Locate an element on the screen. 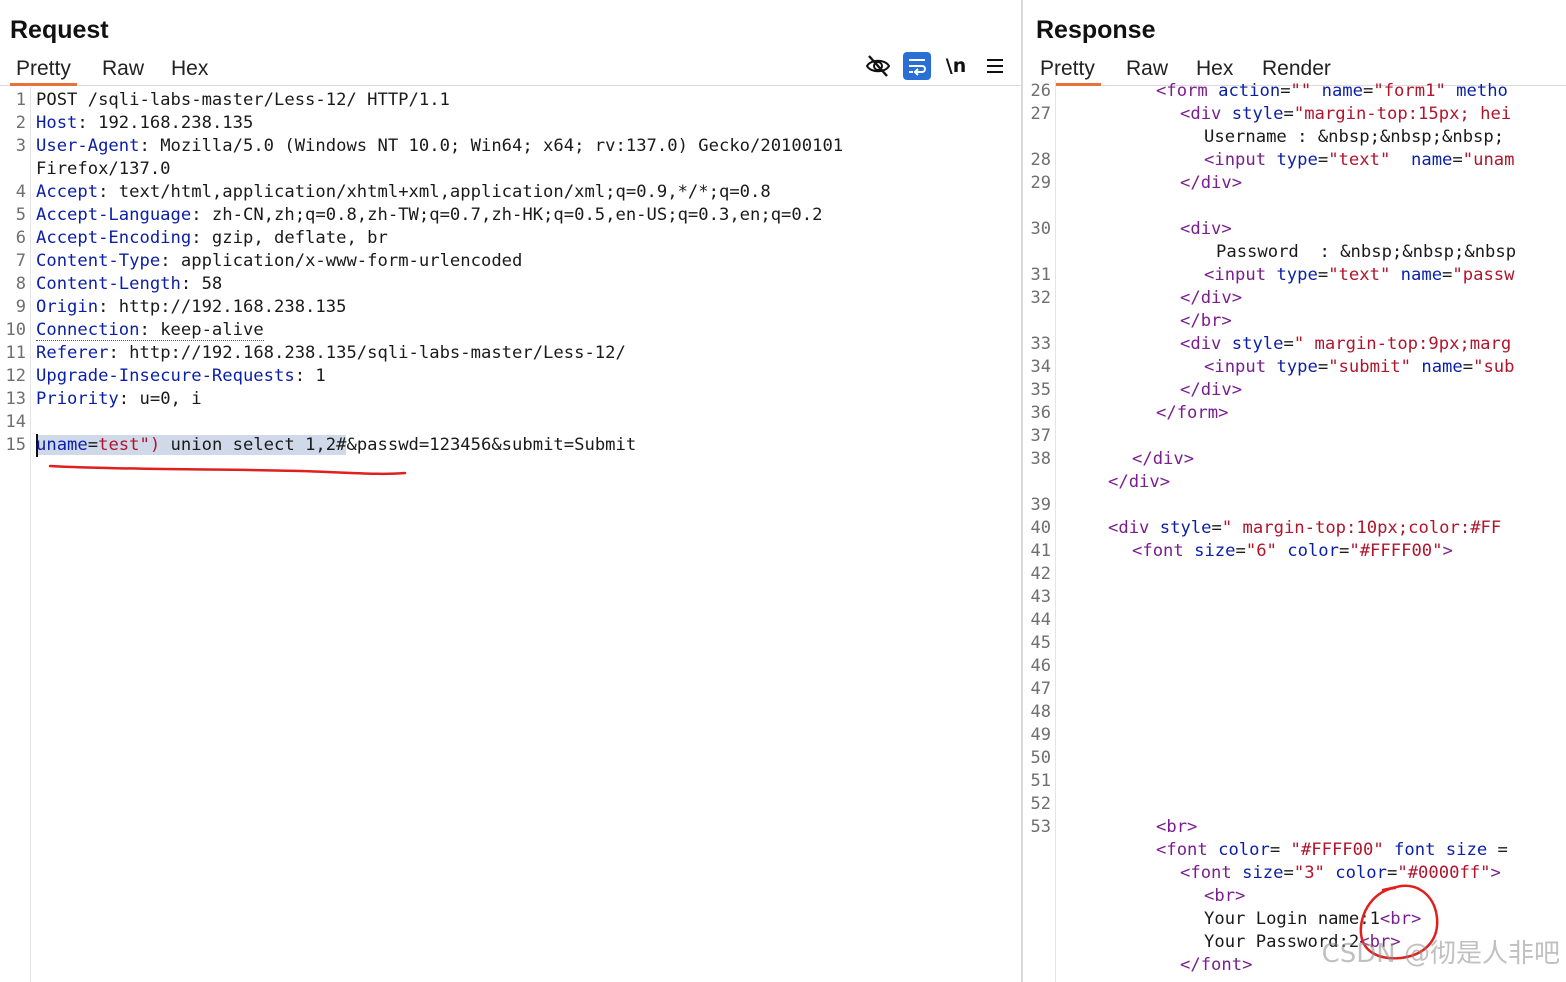  html-value: "#FFFF00" is located at coordinates (1396, 551).